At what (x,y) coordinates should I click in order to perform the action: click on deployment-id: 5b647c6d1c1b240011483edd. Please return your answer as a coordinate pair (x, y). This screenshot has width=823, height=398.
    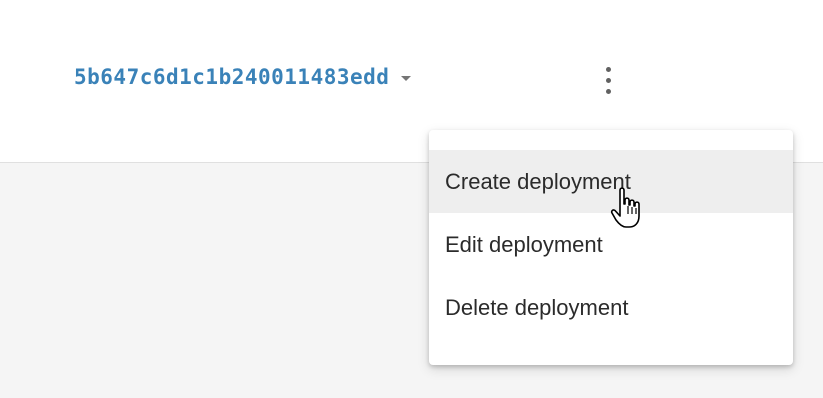
    Looking at the image, I should click on (232, 77).